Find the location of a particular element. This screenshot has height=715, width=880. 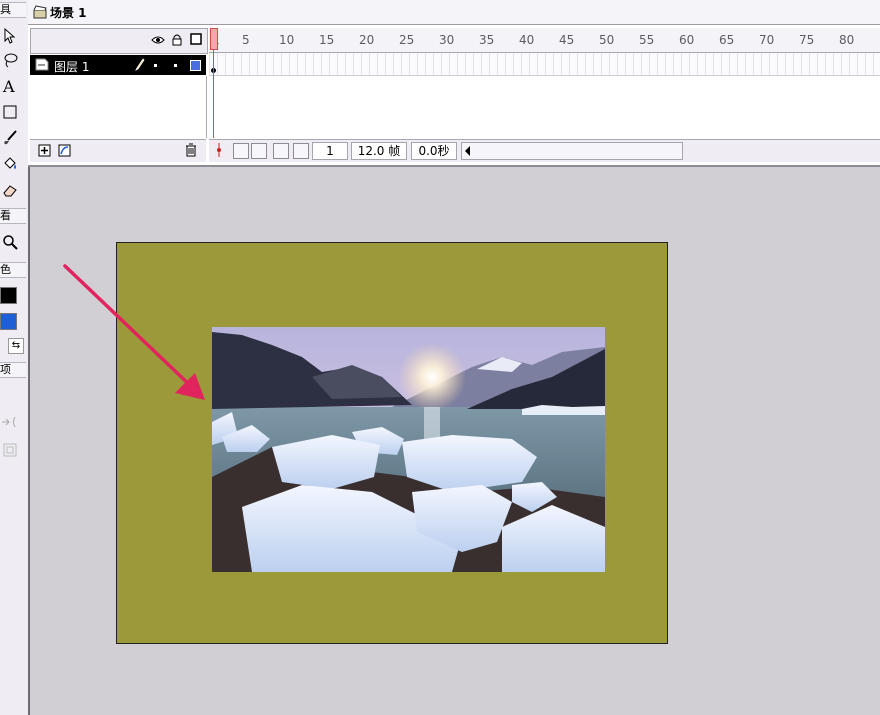

fill-color-swatch is located at coordinates (8, 321).